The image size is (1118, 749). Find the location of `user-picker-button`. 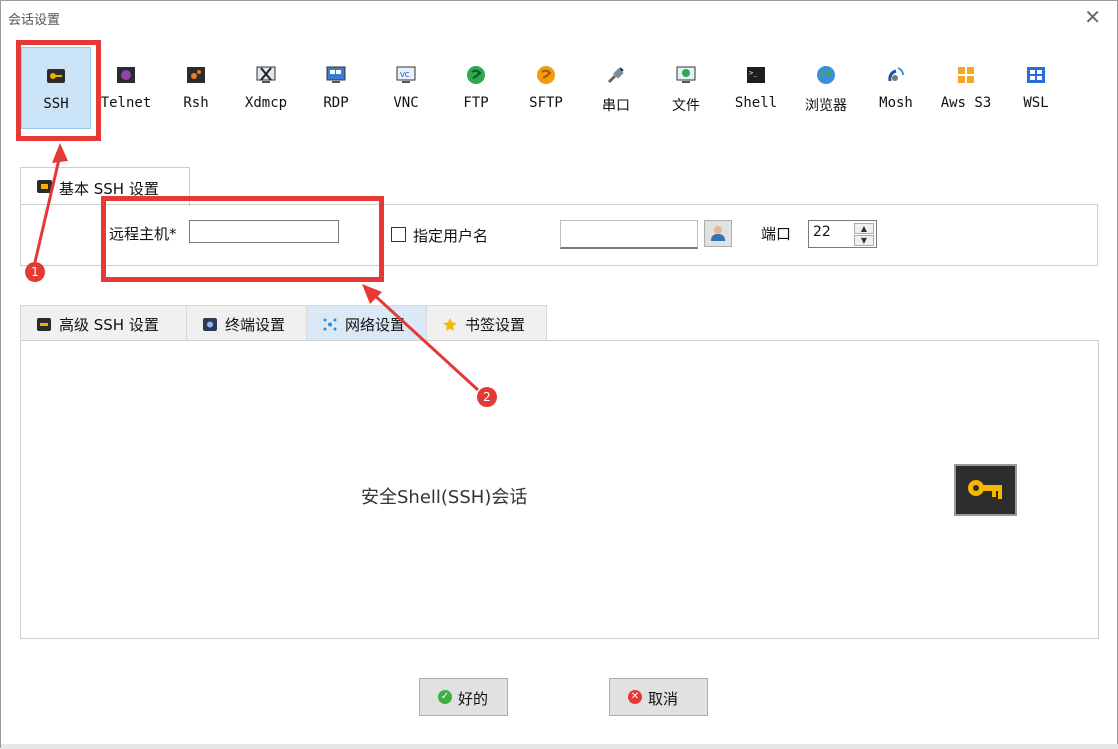

user-picker-button is located at coordinates (718, 233).